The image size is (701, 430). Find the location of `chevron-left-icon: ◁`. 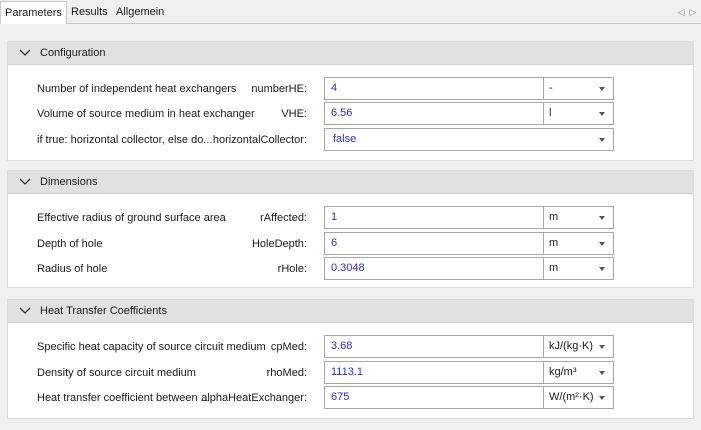

chevron-left-icon: ◁ is located at coordinates (681, 12).